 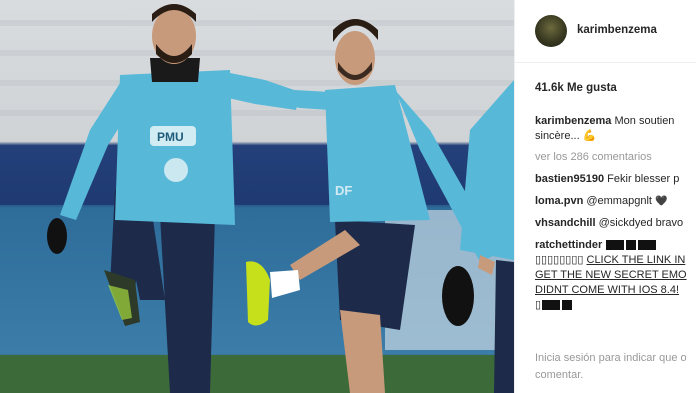 What do you see at coordinates (573, 121) in the screenshot?
I see `caption-username: karimbenzema` at bounding box center [573, 121].